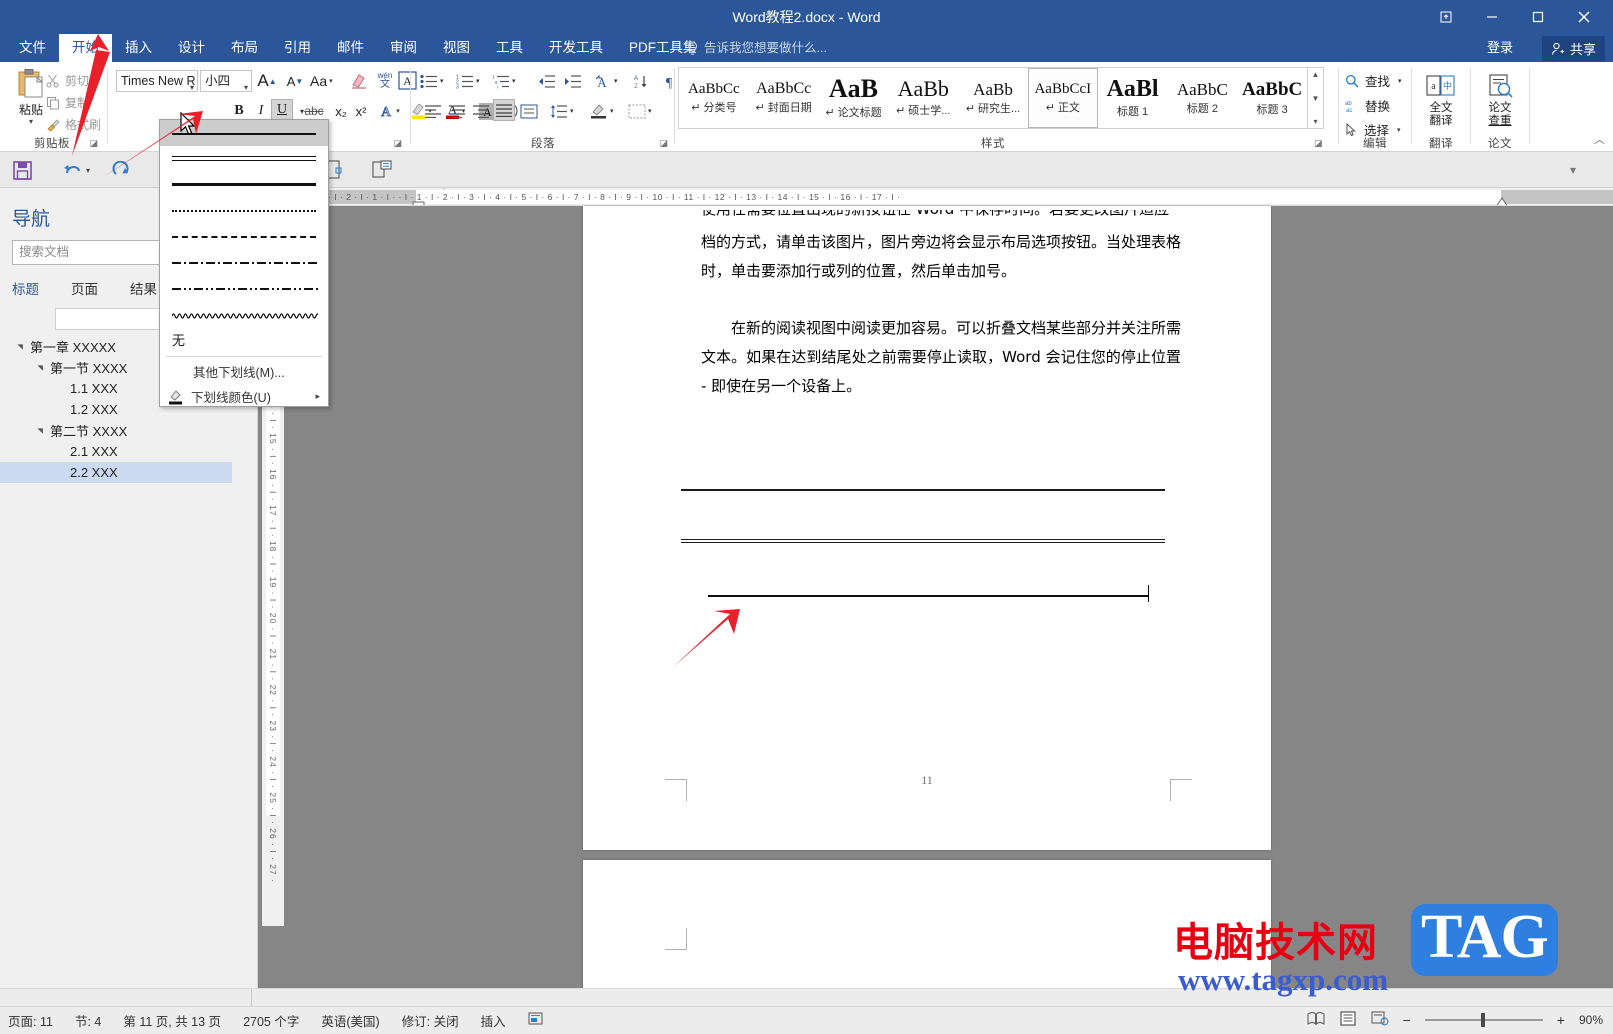 The height and width of the screenshot is (1034, 1613). Describe the element at coordinates (1202, 98) in the screenshot. I see `style-item-7: AaBbC 标题 2` at that location.